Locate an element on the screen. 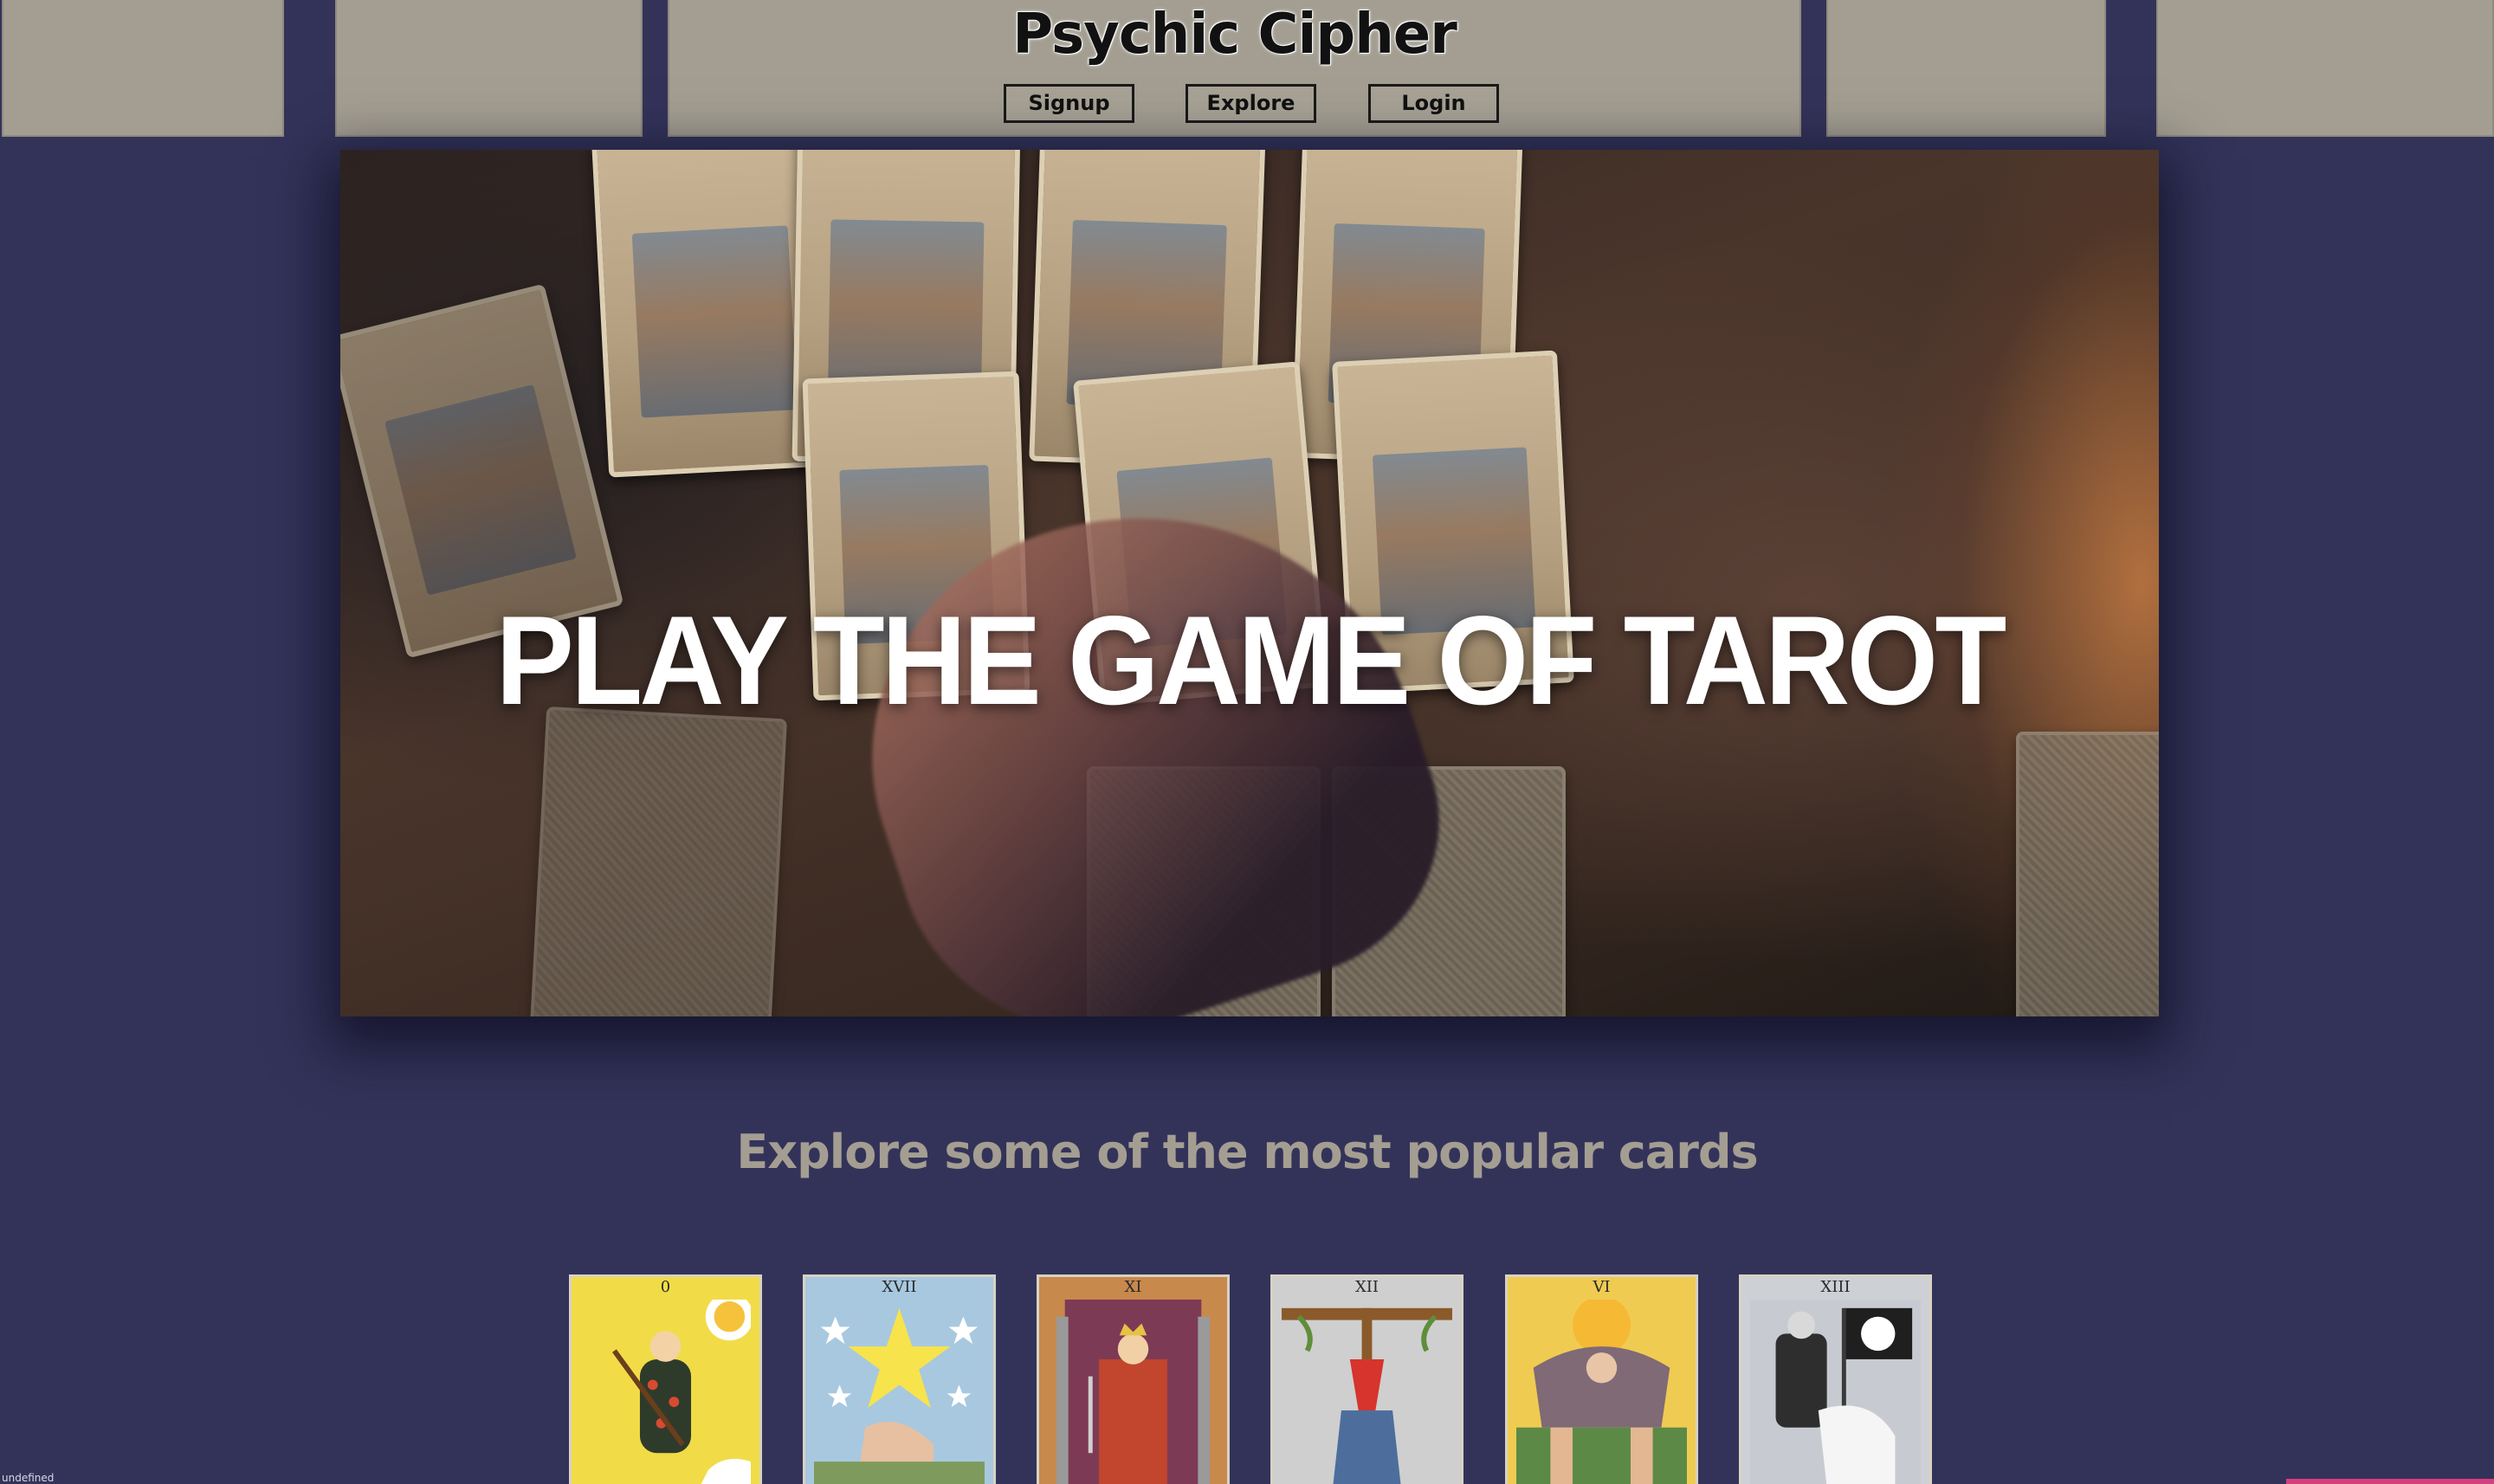 Image resolution: width=2494 pixels, height=1484 pixels. tarot-card-death: XIII is located at coordinates (1835, 1379).